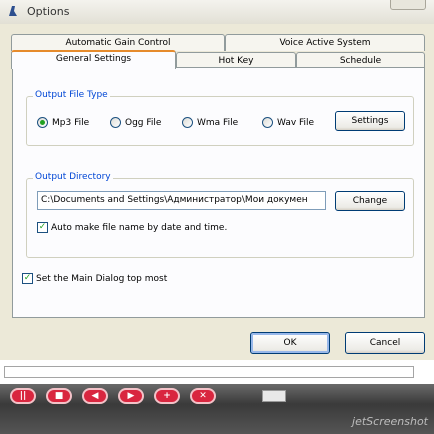 This screenshot has height=434, width=434. I want to click on progress-bar, so click(209, 372).